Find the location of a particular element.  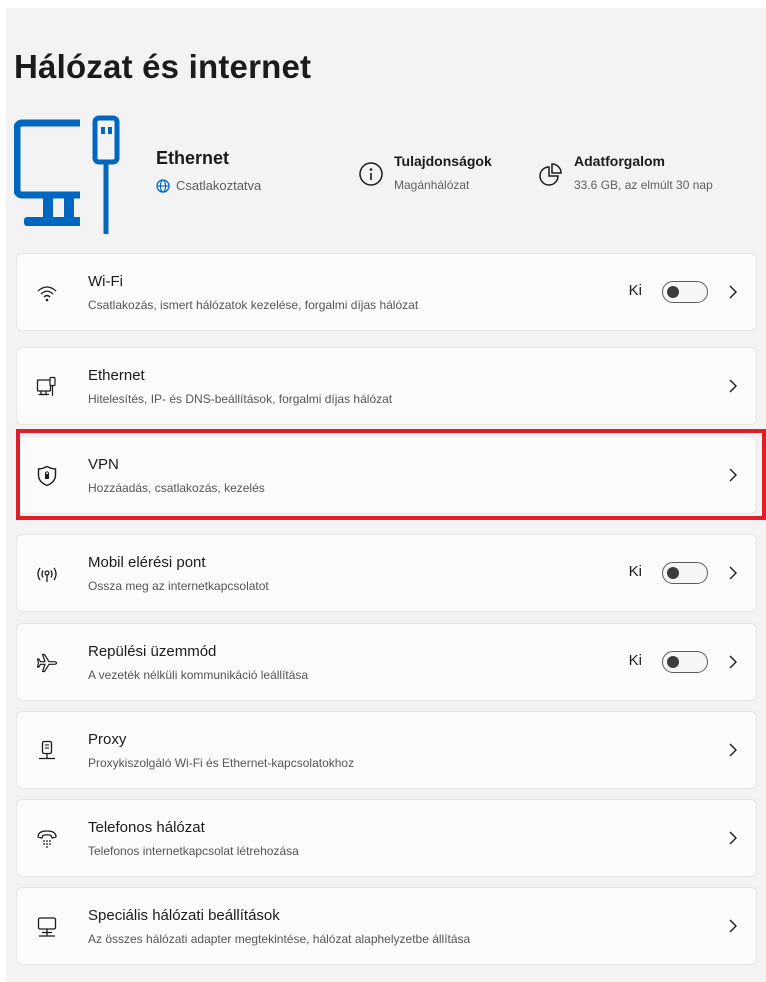

data-usage-value: 33.6 GB, az elmúlt 30 nap is located at coordinates (643, 185).